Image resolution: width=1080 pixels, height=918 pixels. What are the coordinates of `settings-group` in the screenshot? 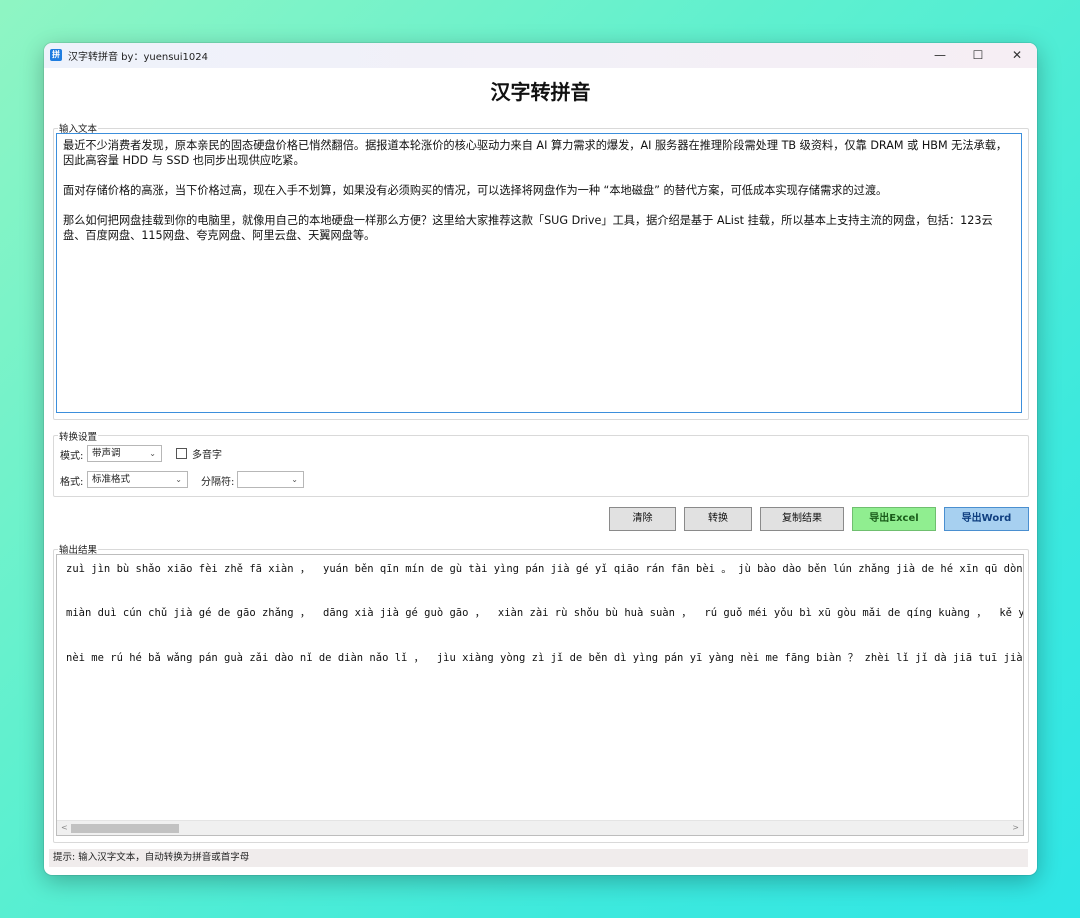 It's located at (541, 466).